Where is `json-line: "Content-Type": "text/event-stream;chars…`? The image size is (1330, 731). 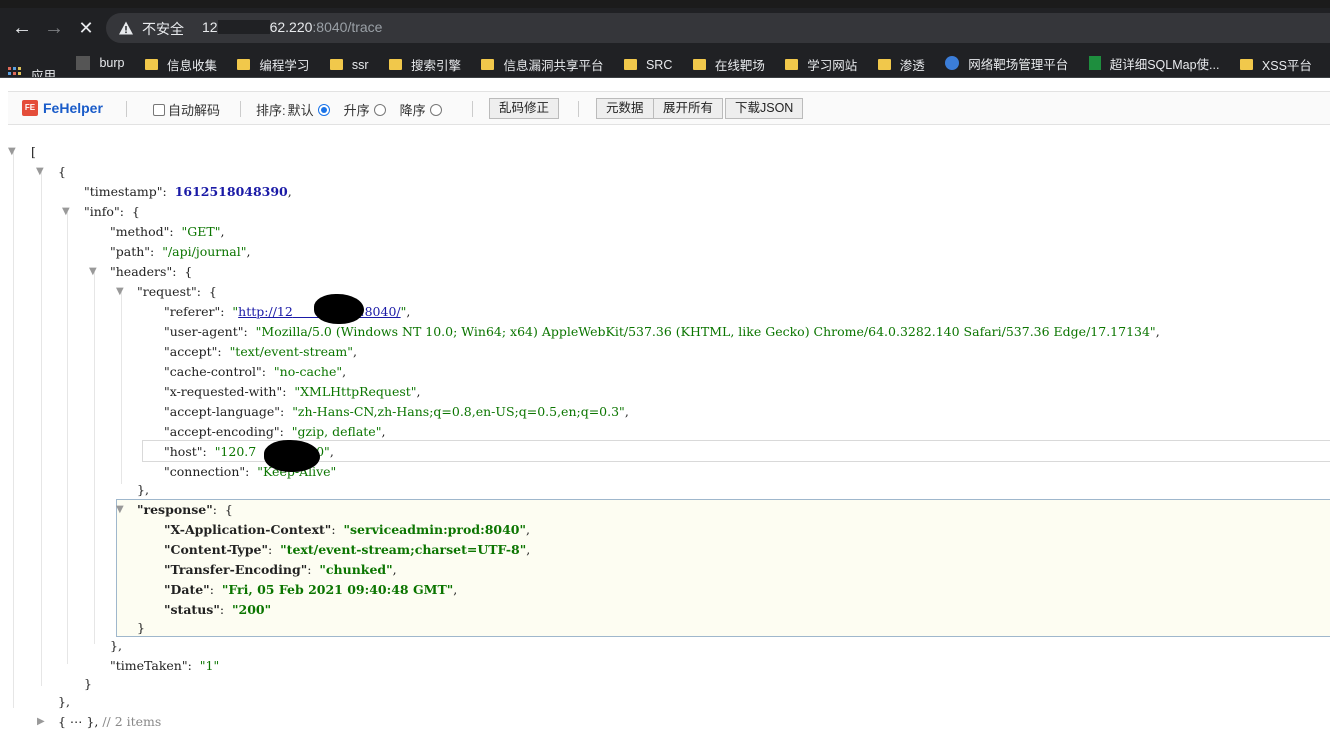 json-line: "Content-Type": "text/event-stream;chars… is located at coordinates (347, 549).